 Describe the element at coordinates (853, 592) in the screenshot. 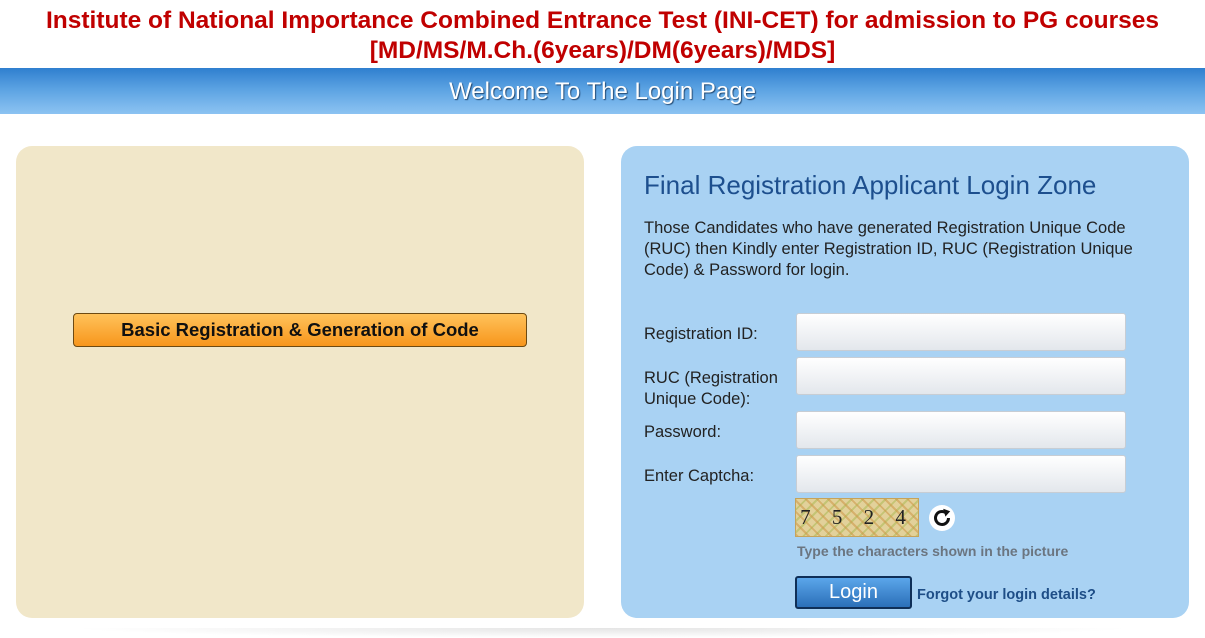

I see `login-button: Login` at that location.